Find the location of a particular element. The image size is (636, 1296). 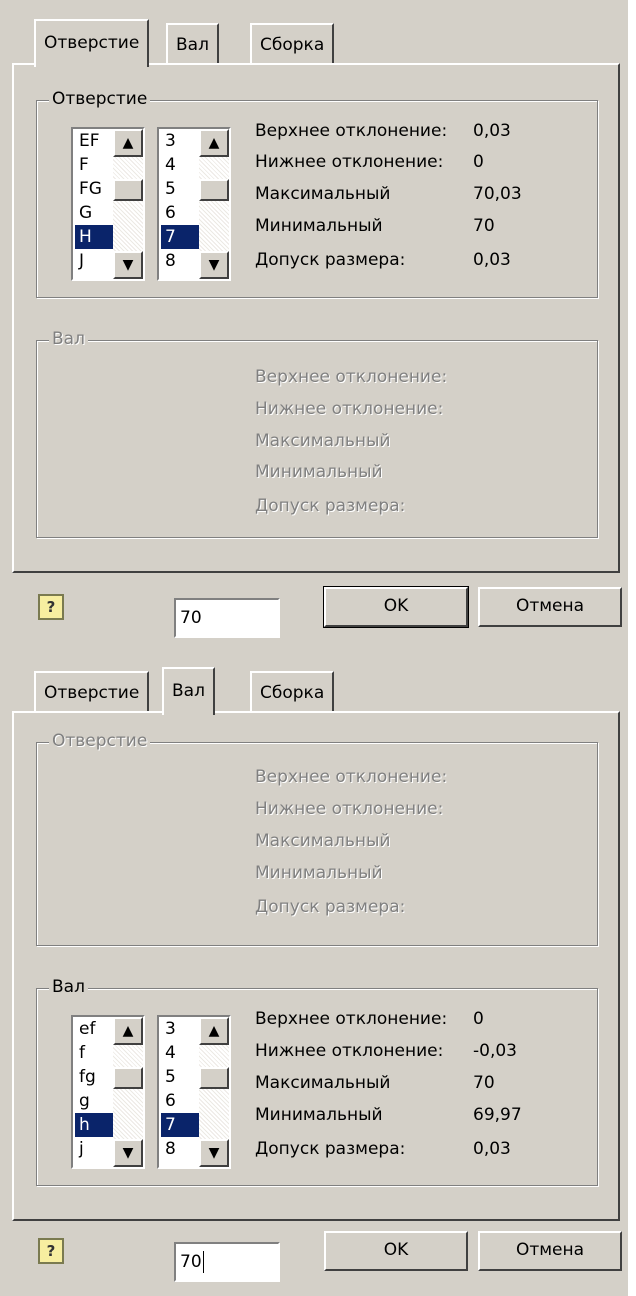

list-item: J is located at coordinates (94, 261).